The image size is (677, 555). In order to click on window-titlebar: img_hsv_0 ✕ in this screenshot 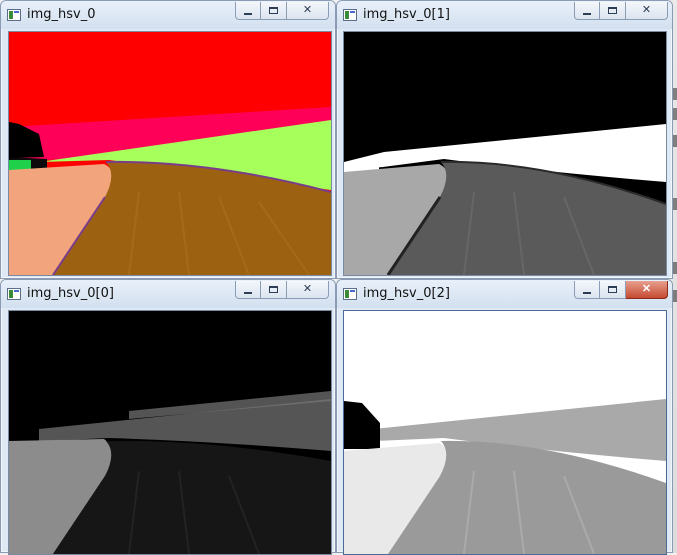, I will do `click(168, 15)`.